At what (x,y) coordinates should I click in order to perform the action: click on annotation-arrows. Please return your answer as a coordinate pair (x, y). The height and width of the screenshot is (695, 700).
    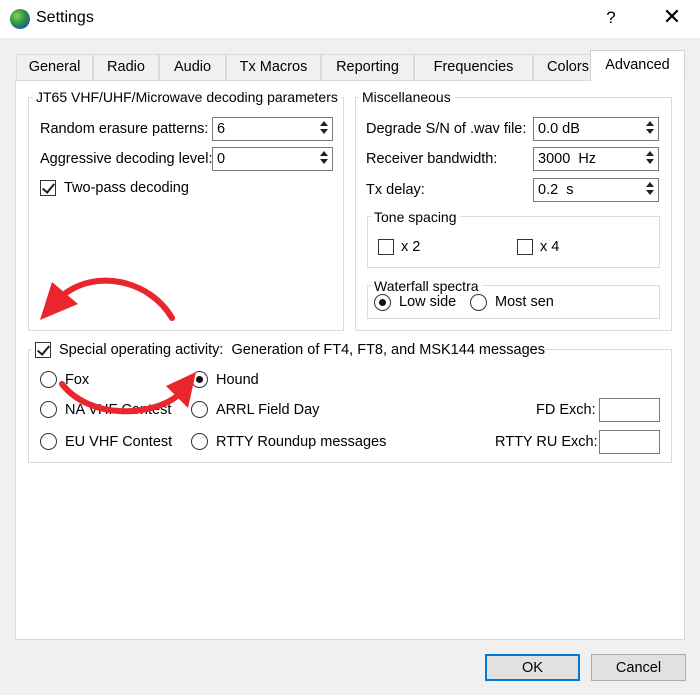
    Looking at the image, I should click on (118, 346).